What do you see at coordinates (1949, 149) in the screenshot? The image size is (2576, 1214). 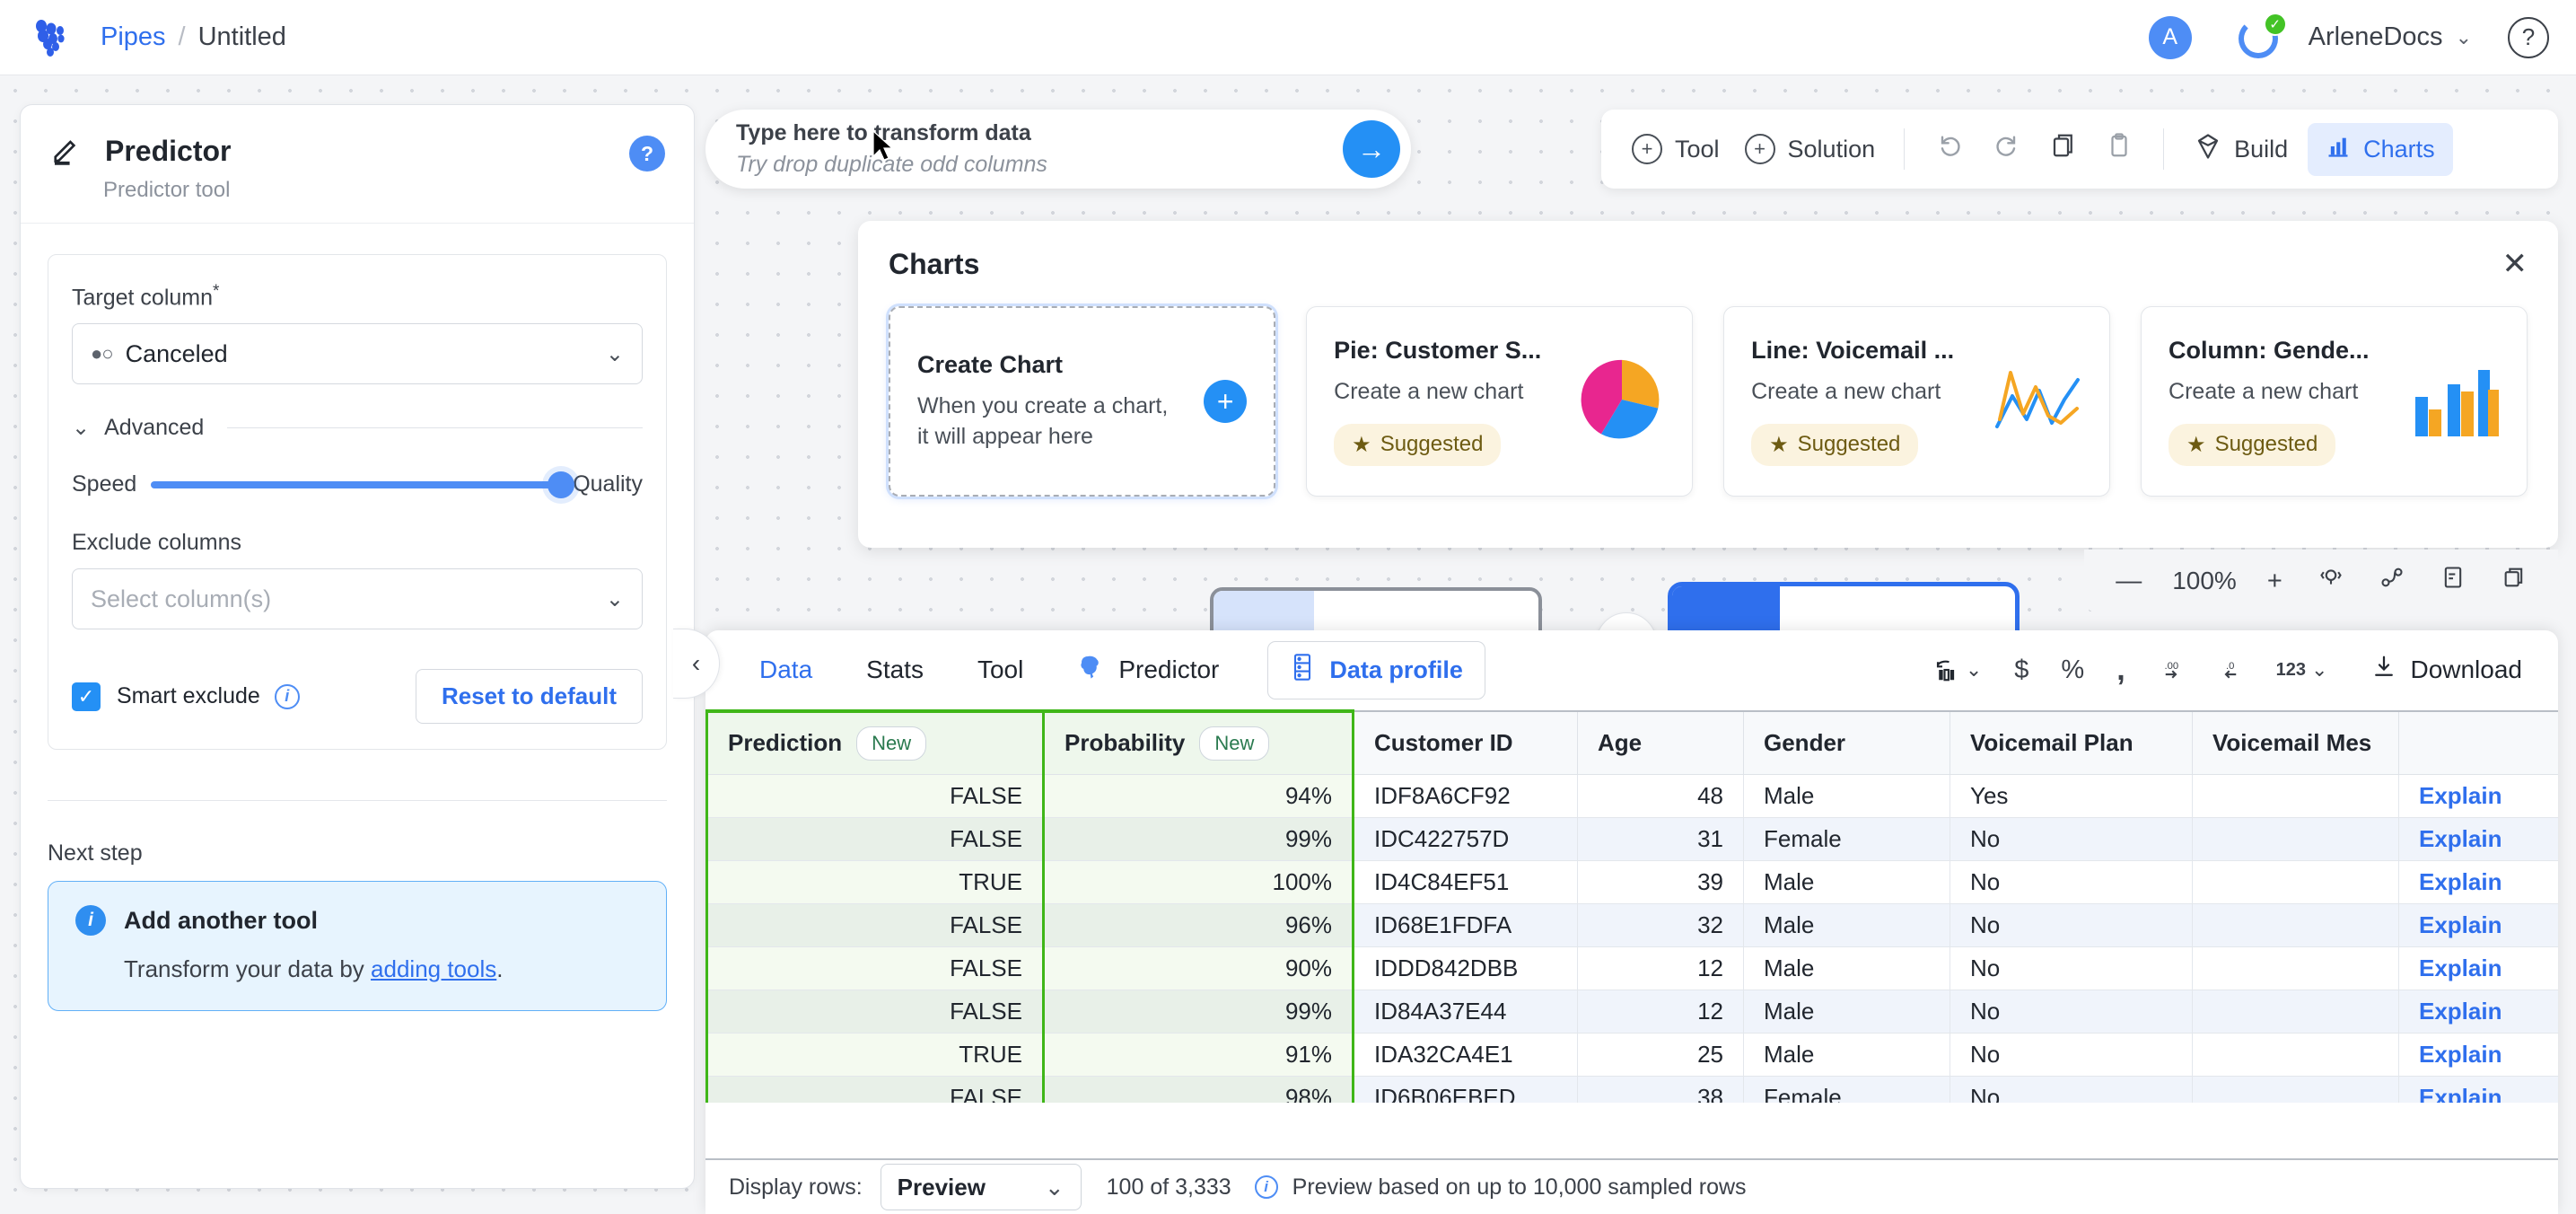 I see `undo-icon` at bounding box center [1949, 149].